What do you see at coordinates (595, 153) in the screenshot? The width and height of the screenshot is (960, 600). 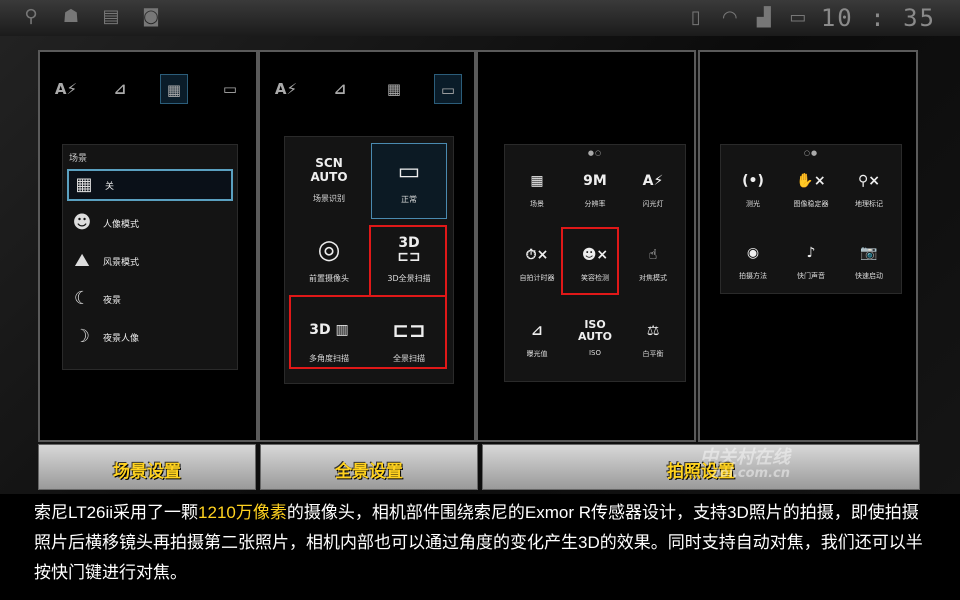 I see `page-indicator: ●○` at bounding box center [595, 153].